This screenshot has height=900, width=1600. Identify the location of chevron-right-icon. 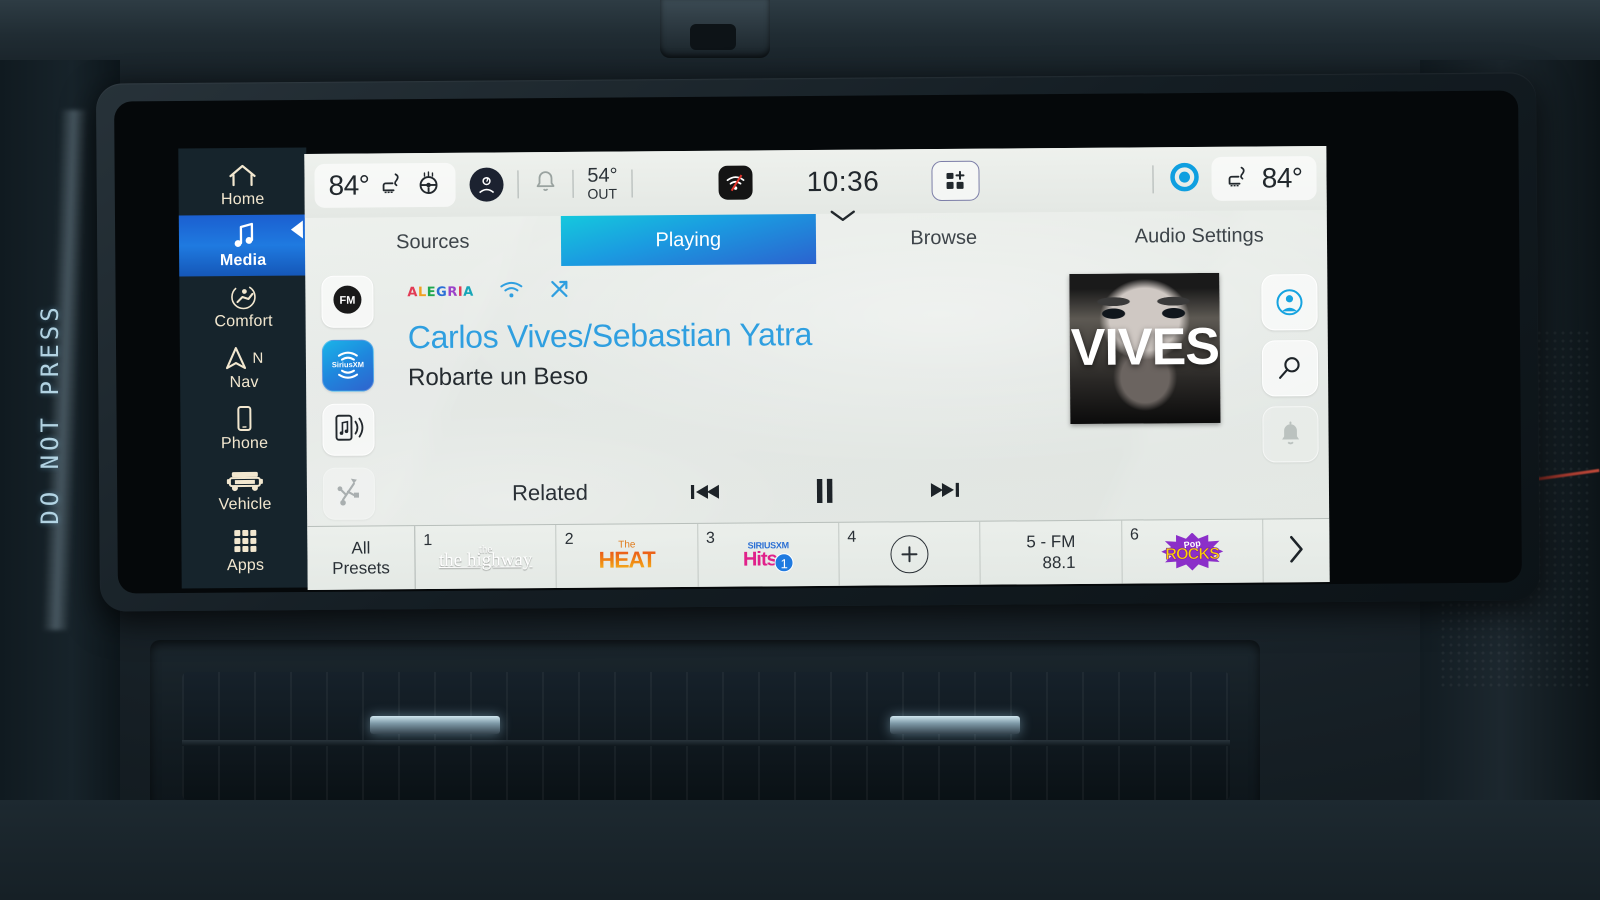
(1296, 551).